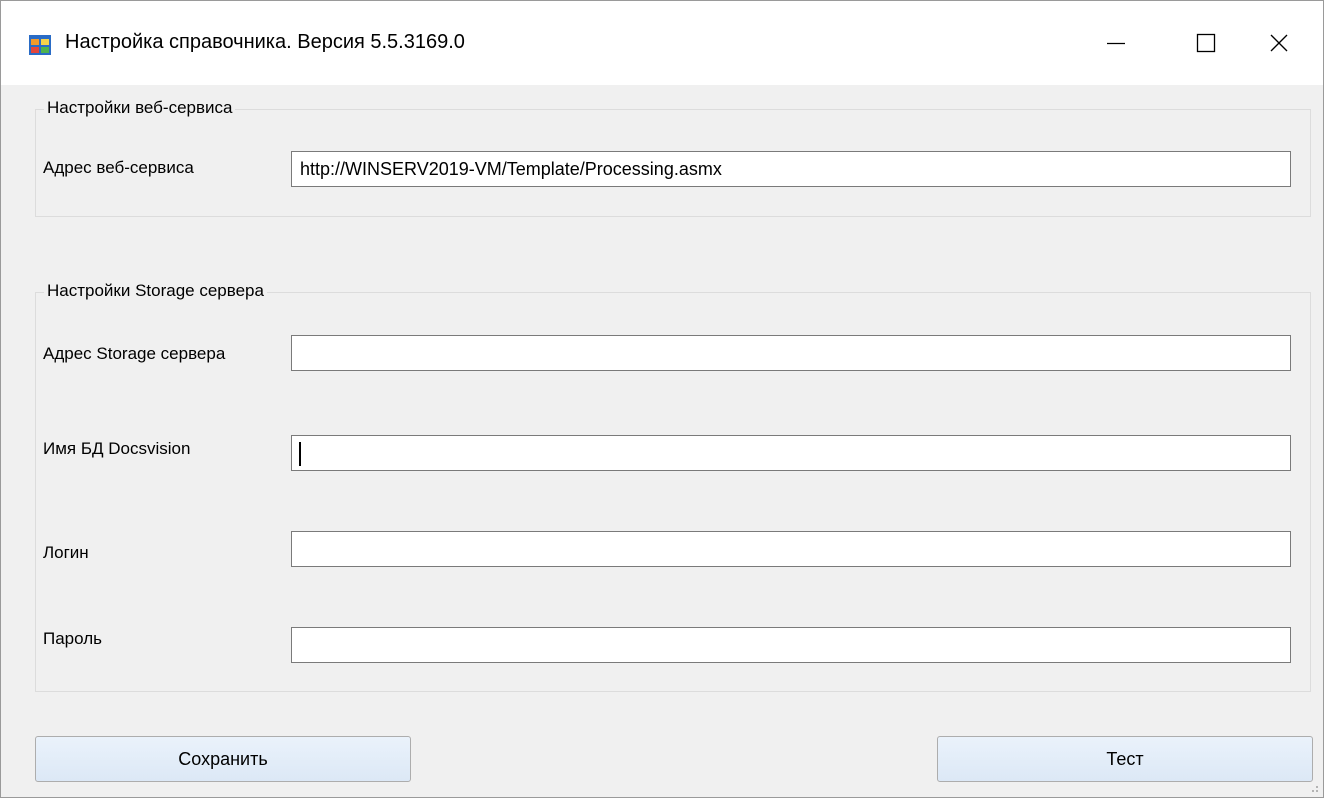  Describe the element at coordinates (300, 454) in the screenshot. I see `text-caret` at that location.